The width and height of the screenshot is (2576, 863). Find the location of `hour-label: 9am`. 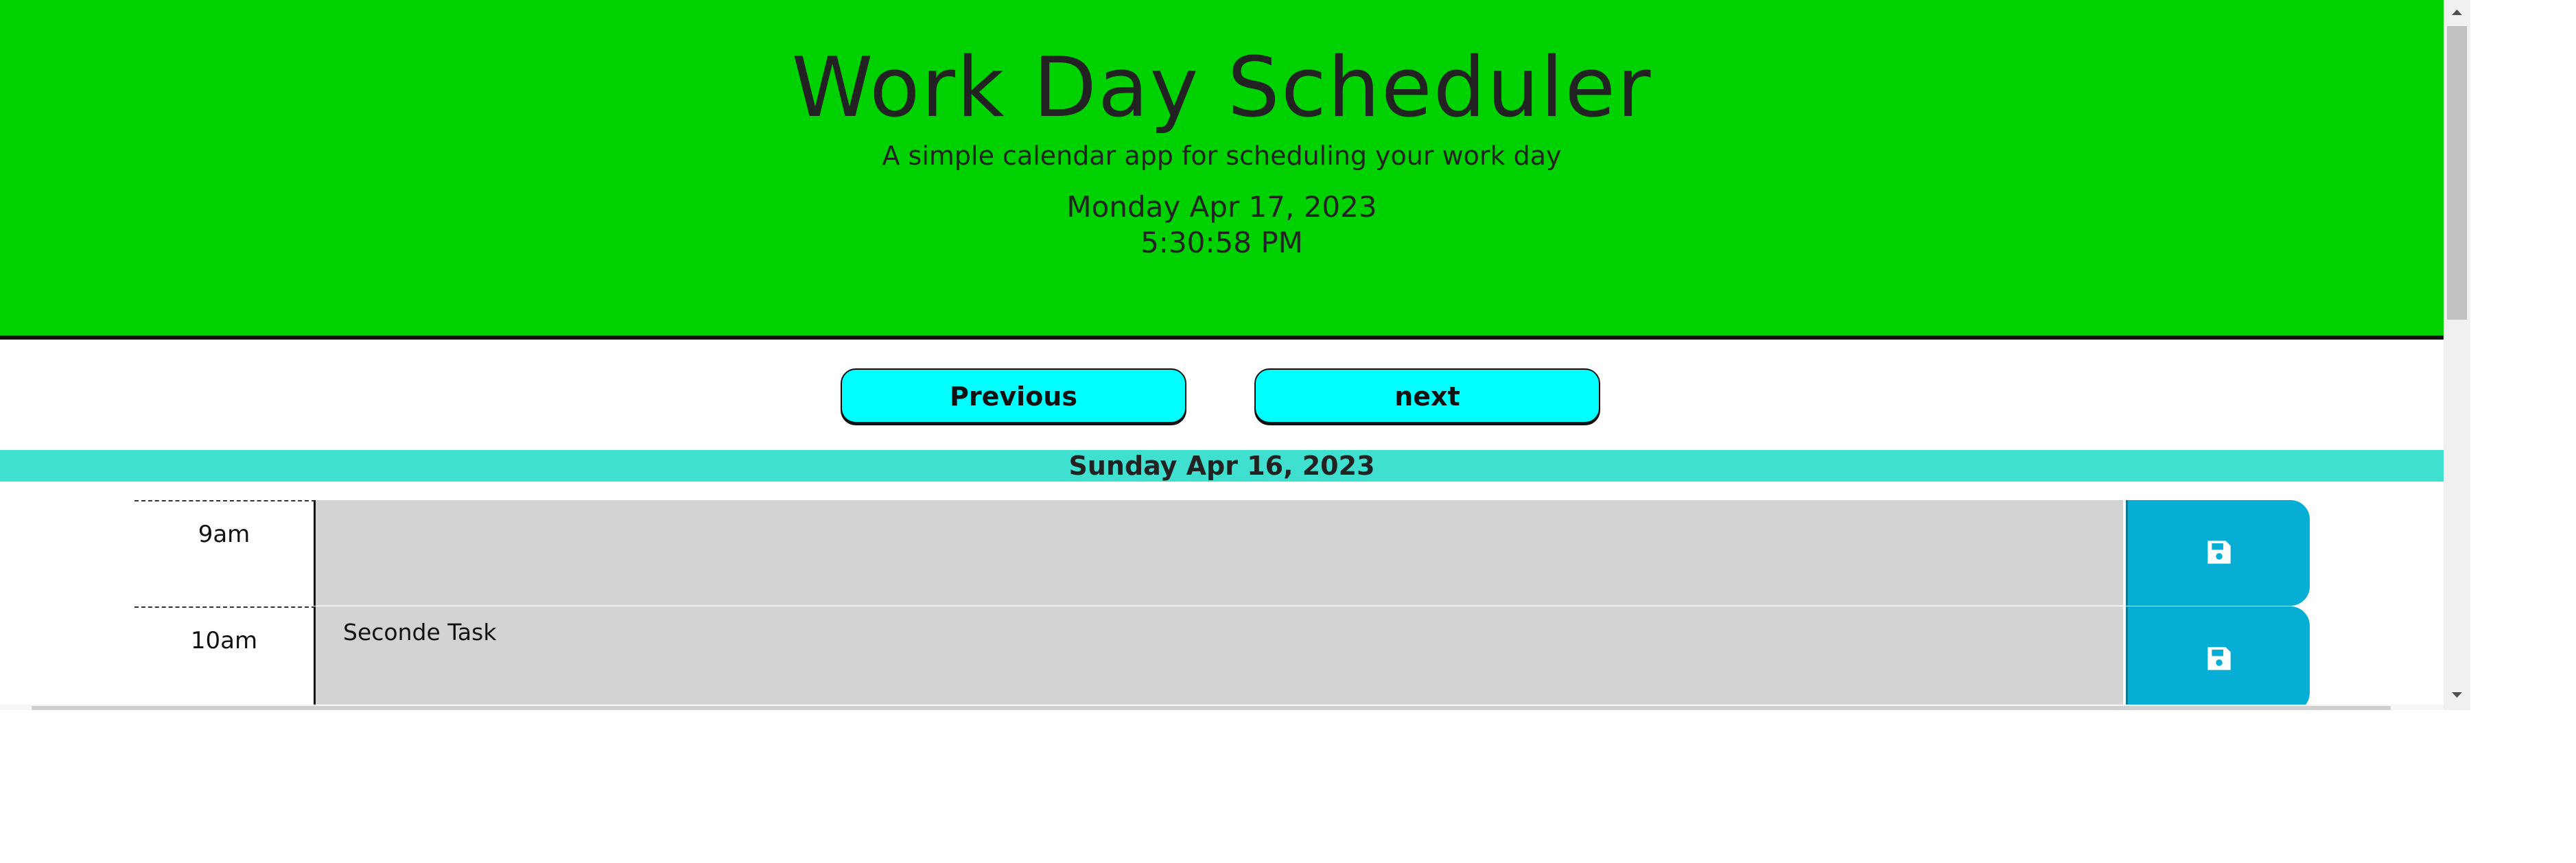

hour-label: 9am is located at coordinates (225, 553).